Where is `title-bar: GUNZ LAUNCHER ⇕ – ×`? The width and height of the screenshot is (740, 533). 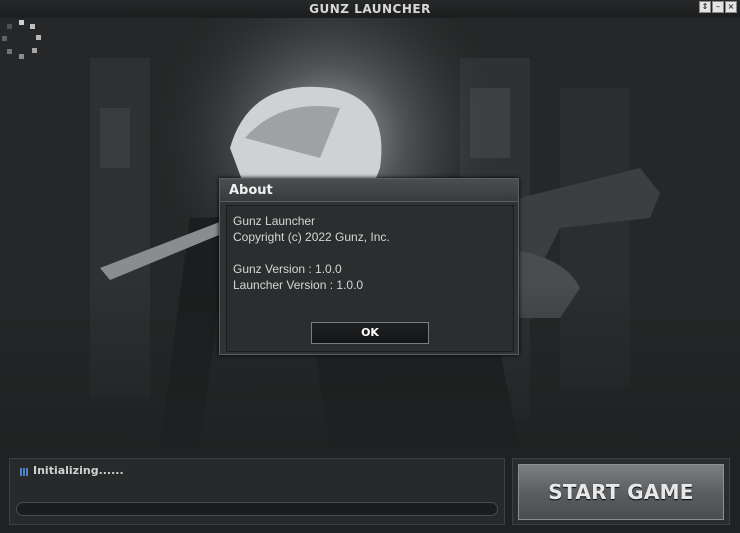 title-bar: GUNZ LAUNCHER ⇕ – × is located at coordinates (370, 9).